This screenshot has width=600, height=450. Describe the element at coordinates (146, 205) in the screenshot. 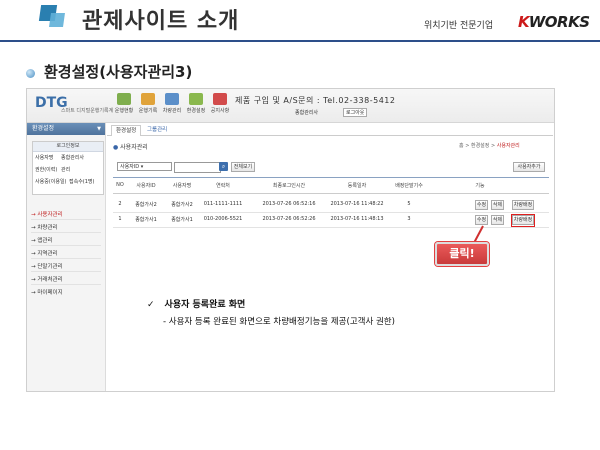

I see `cell-user-id: 종합가사2` at that location.